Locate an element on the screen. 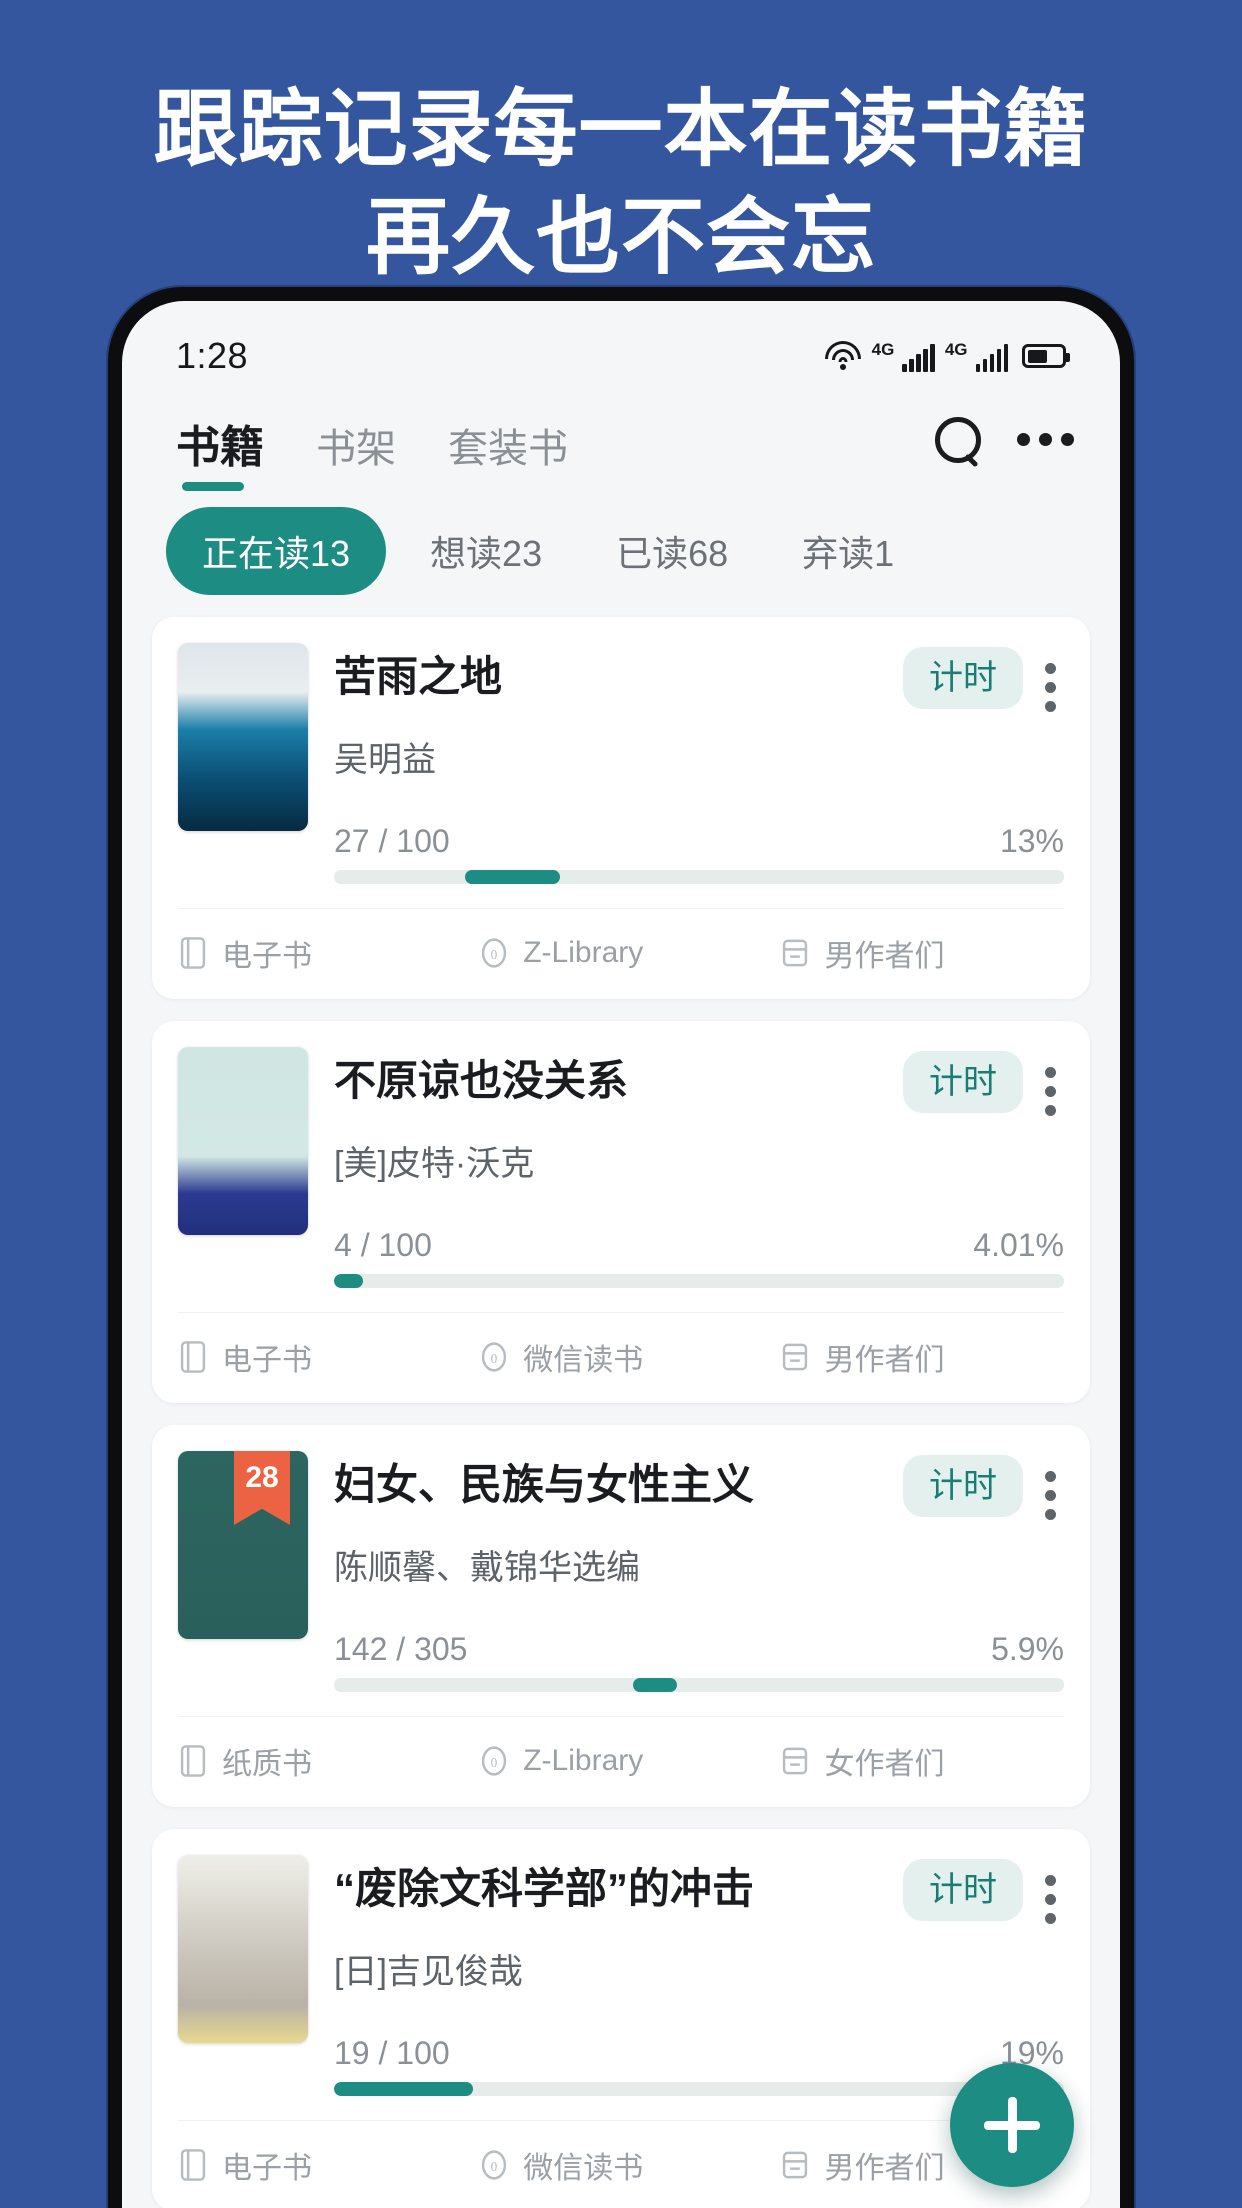 The width and height of the screenshot is (1242, 2208). promo-line-2: 再久也不会忘 is located at coordinates (620, 236).